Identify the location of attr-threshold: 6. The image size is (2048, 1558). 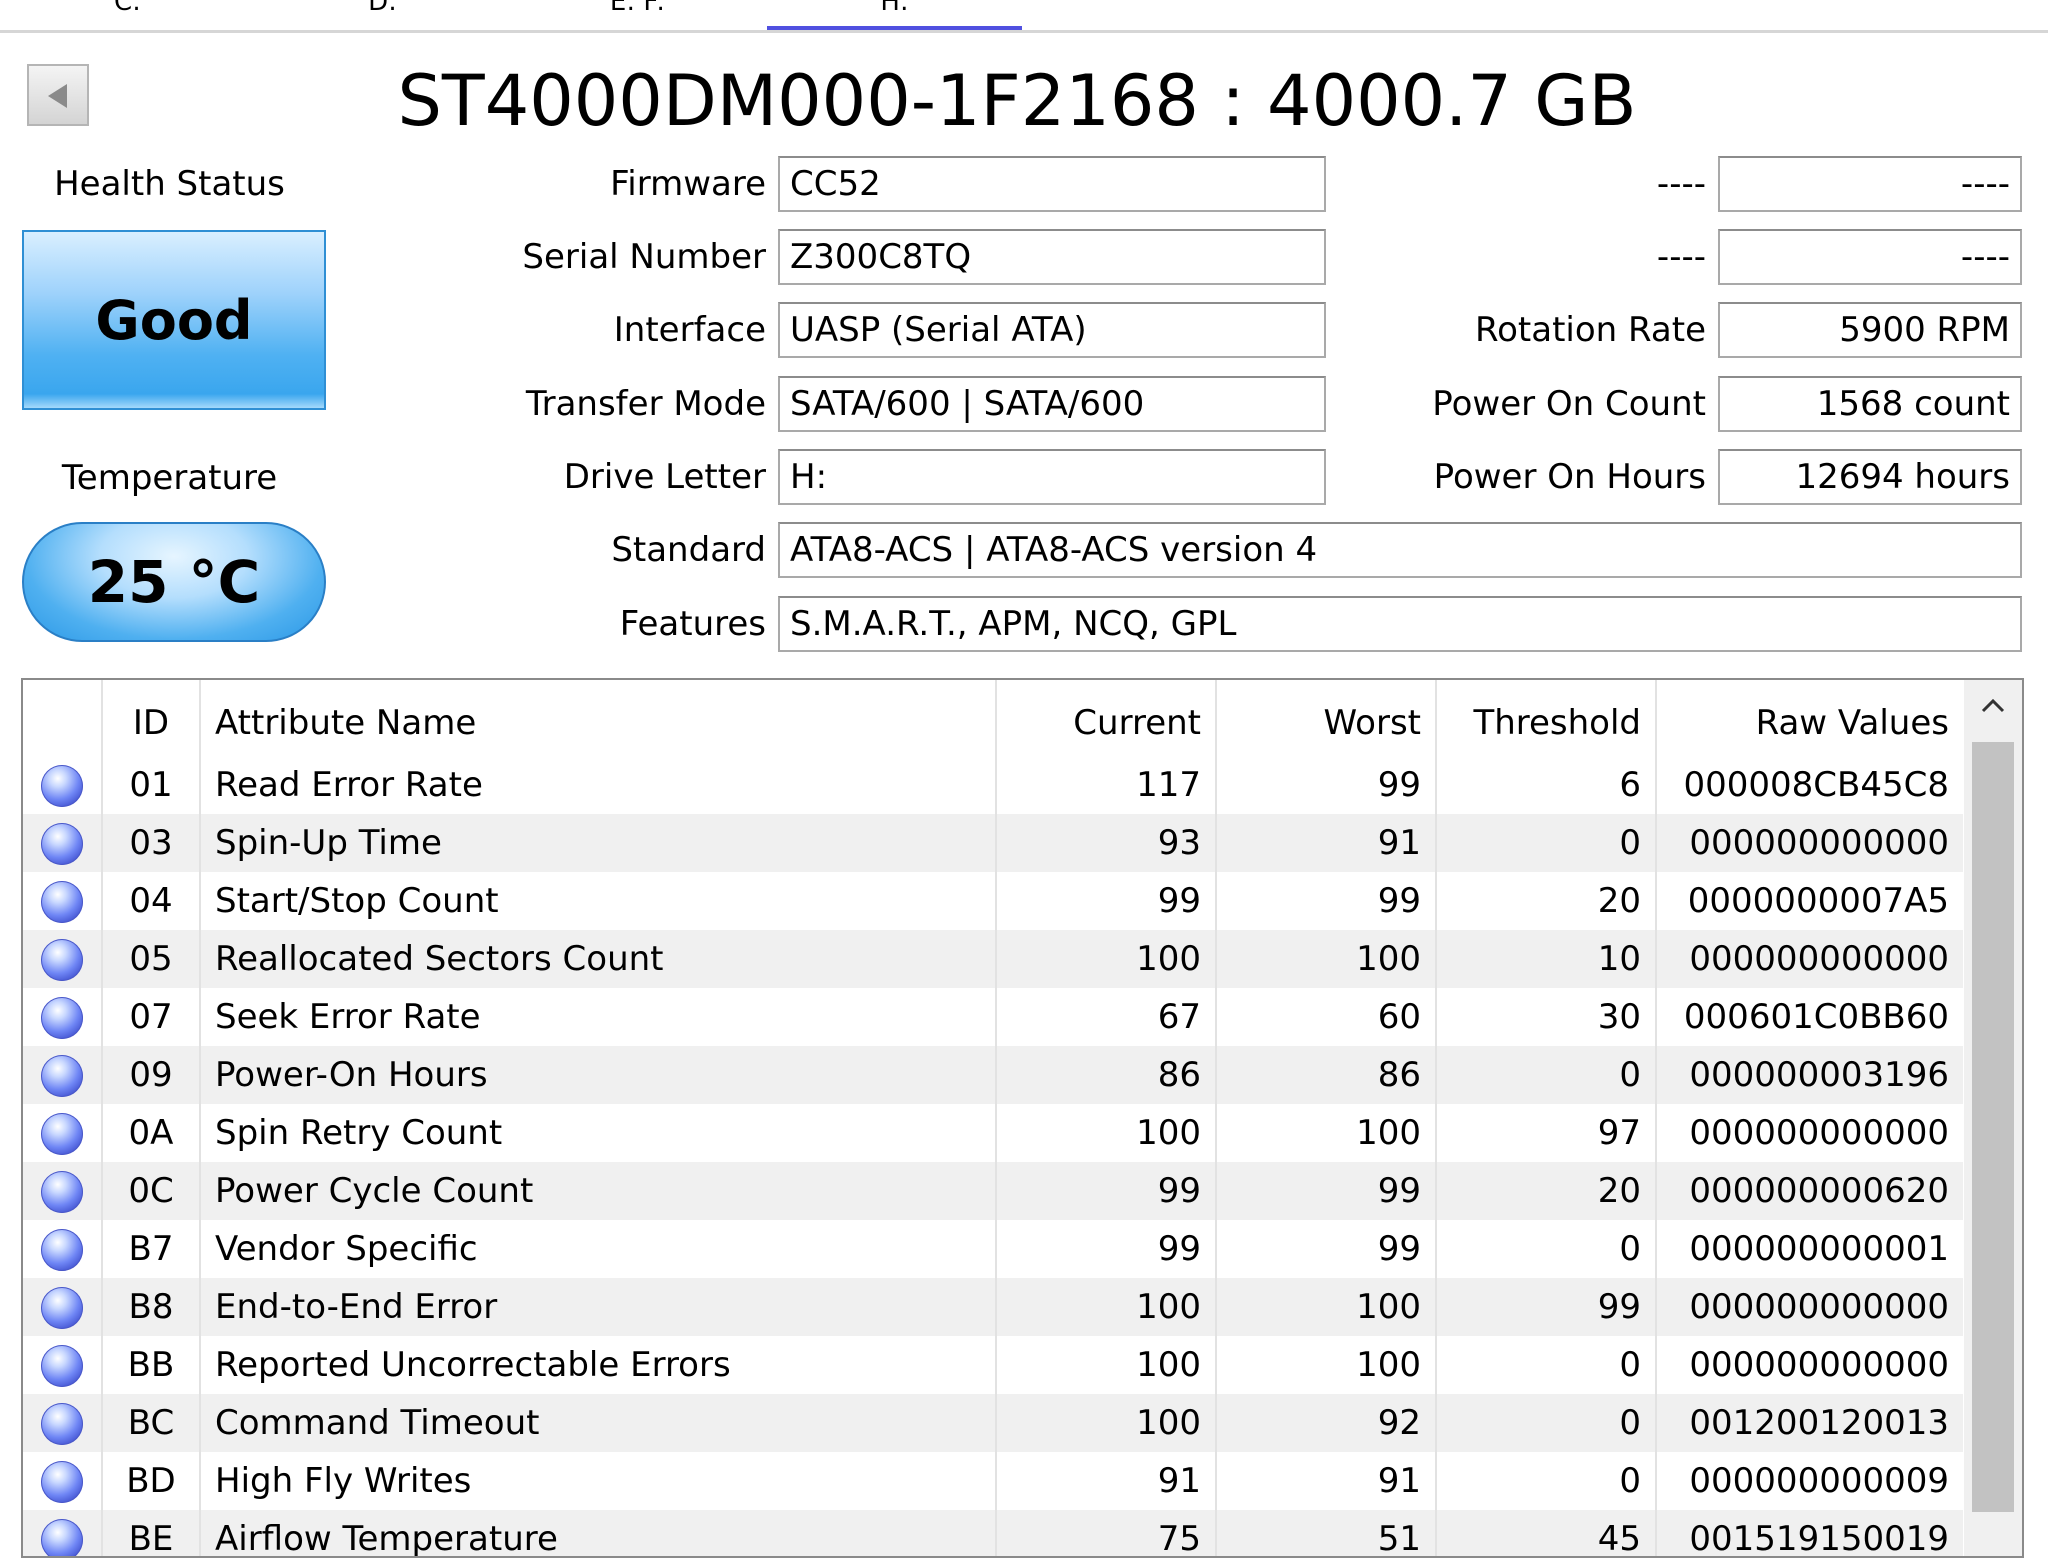
(1547, 785).